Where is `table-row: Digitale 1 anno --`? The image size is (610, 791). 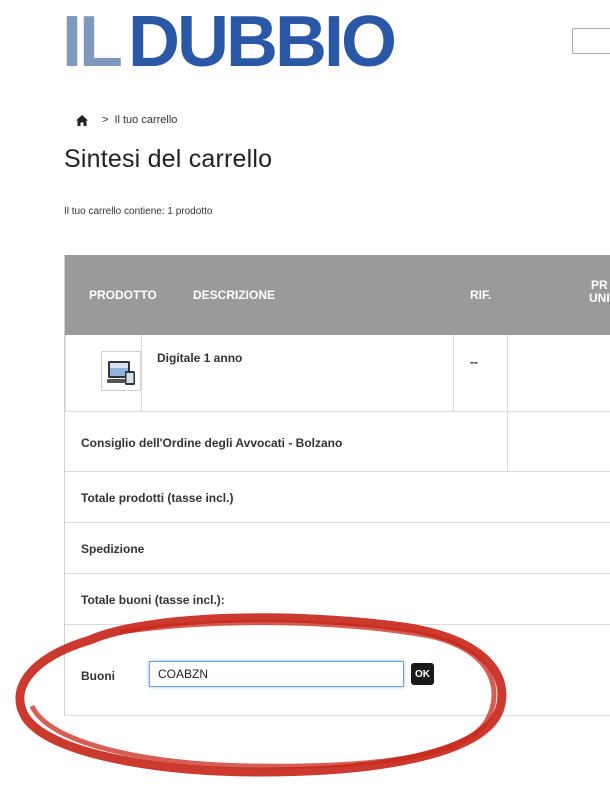
table-row: Digitale 1 anno -- is located at coordinates (337, 373).